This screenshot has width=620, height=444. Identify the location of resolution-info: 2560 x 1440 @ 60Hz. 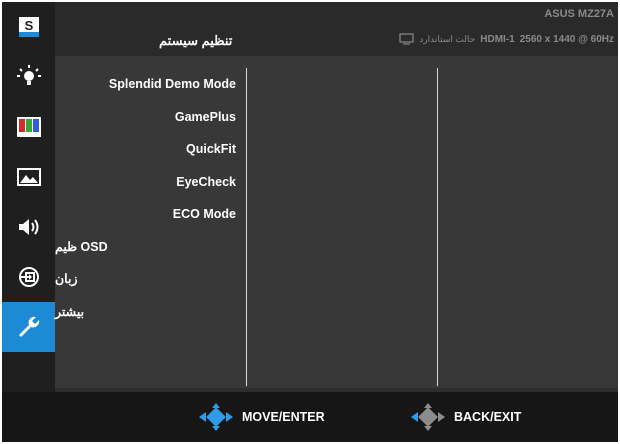
(566, 39).